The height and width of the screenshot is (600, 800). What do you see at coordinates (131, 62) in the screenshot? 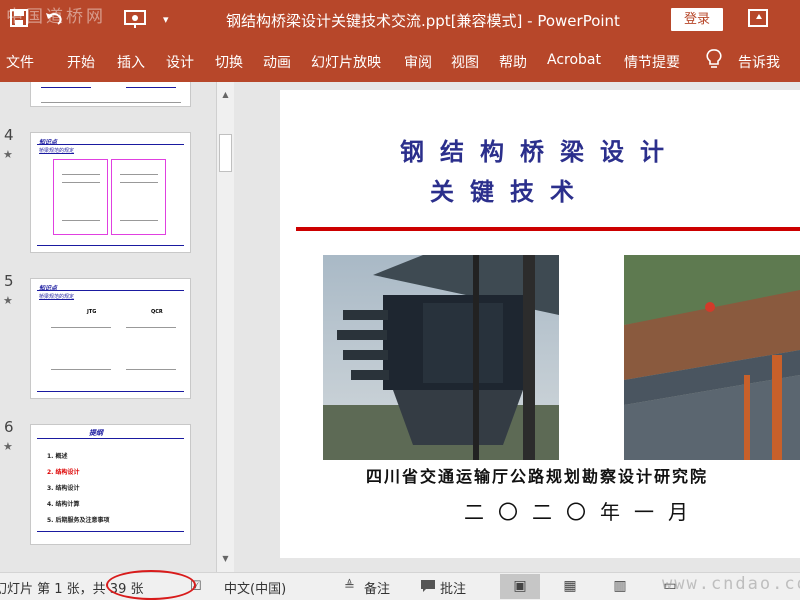
I see `tab-insert: 插入` at bounding box center [131, 62].